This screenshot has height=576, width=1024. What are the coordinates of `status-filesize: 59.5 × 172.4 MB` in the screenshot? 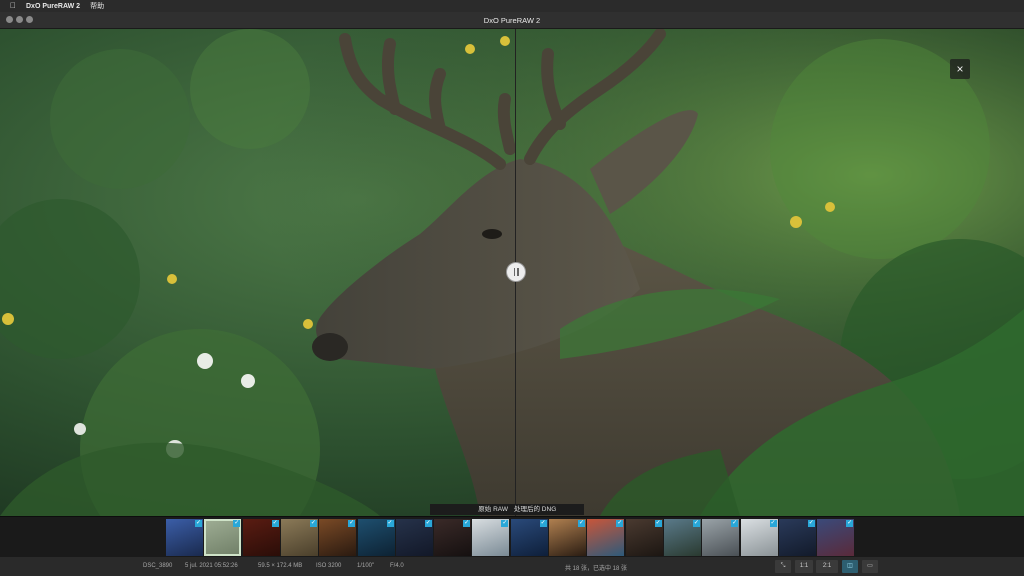 It's located at (280, 566).